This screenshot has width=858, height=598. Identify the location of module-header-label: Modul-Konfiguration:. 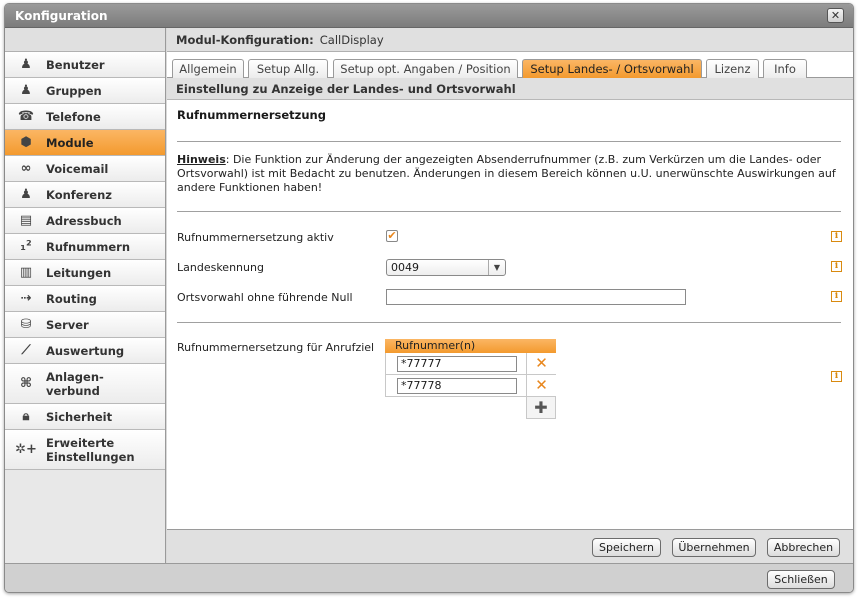
(245, 39).